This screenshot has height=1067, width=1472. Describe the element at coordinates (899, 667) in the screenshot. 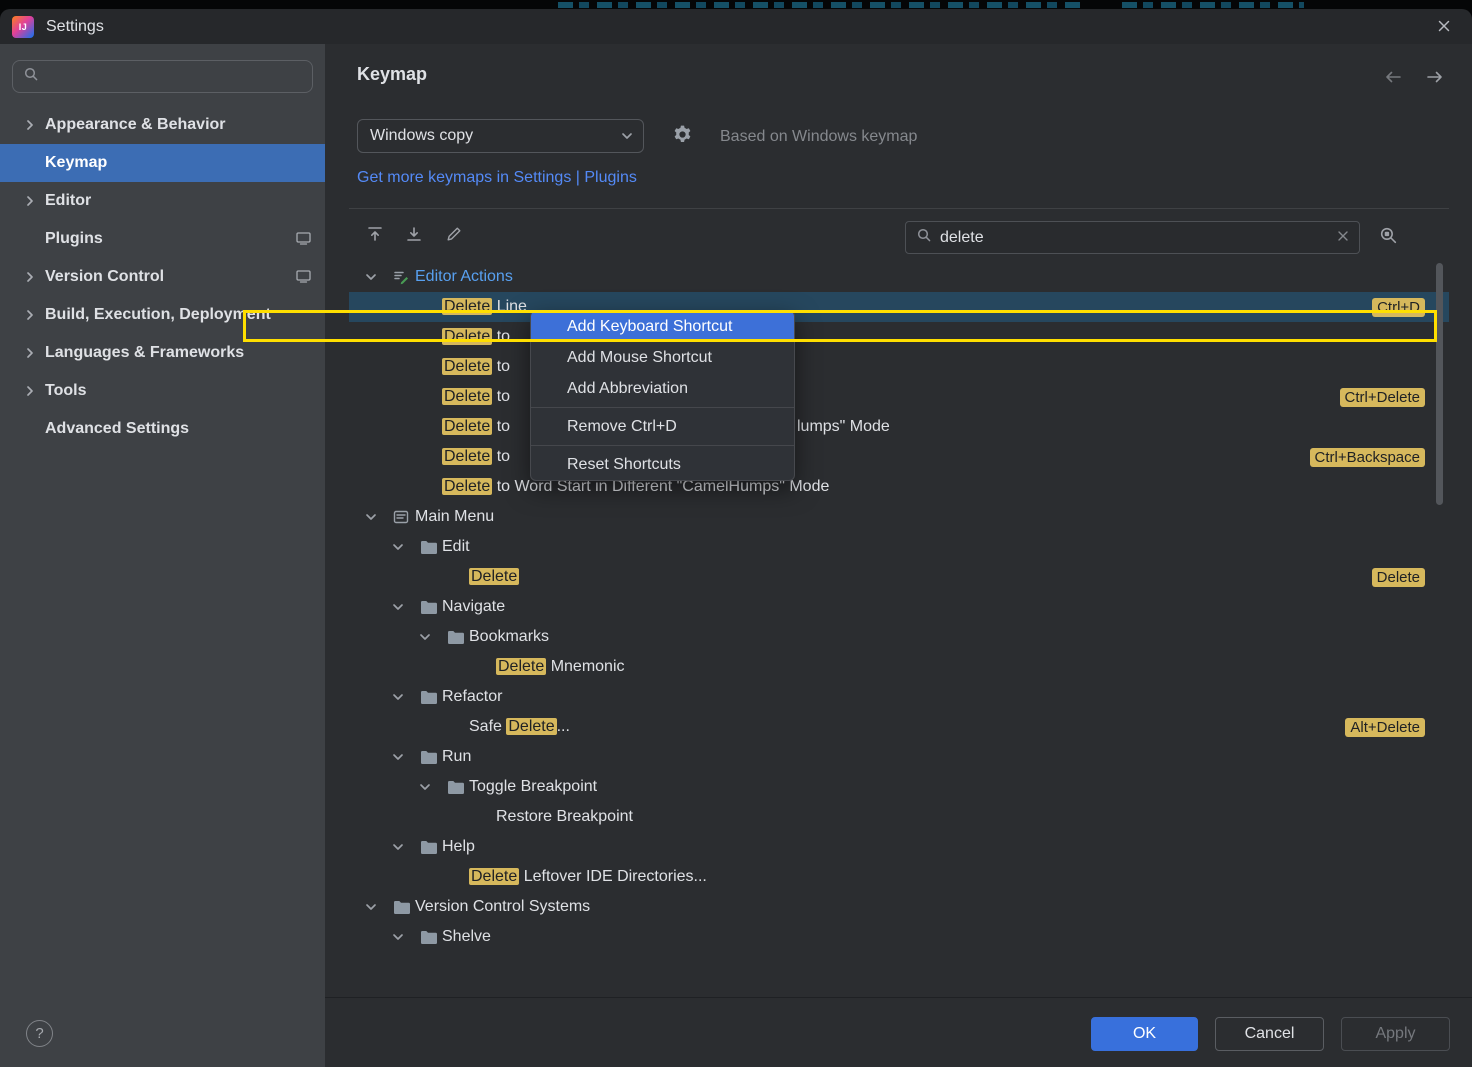

I see `tree-row-delete-mnemonic: Delete Mnemonic` at that location.